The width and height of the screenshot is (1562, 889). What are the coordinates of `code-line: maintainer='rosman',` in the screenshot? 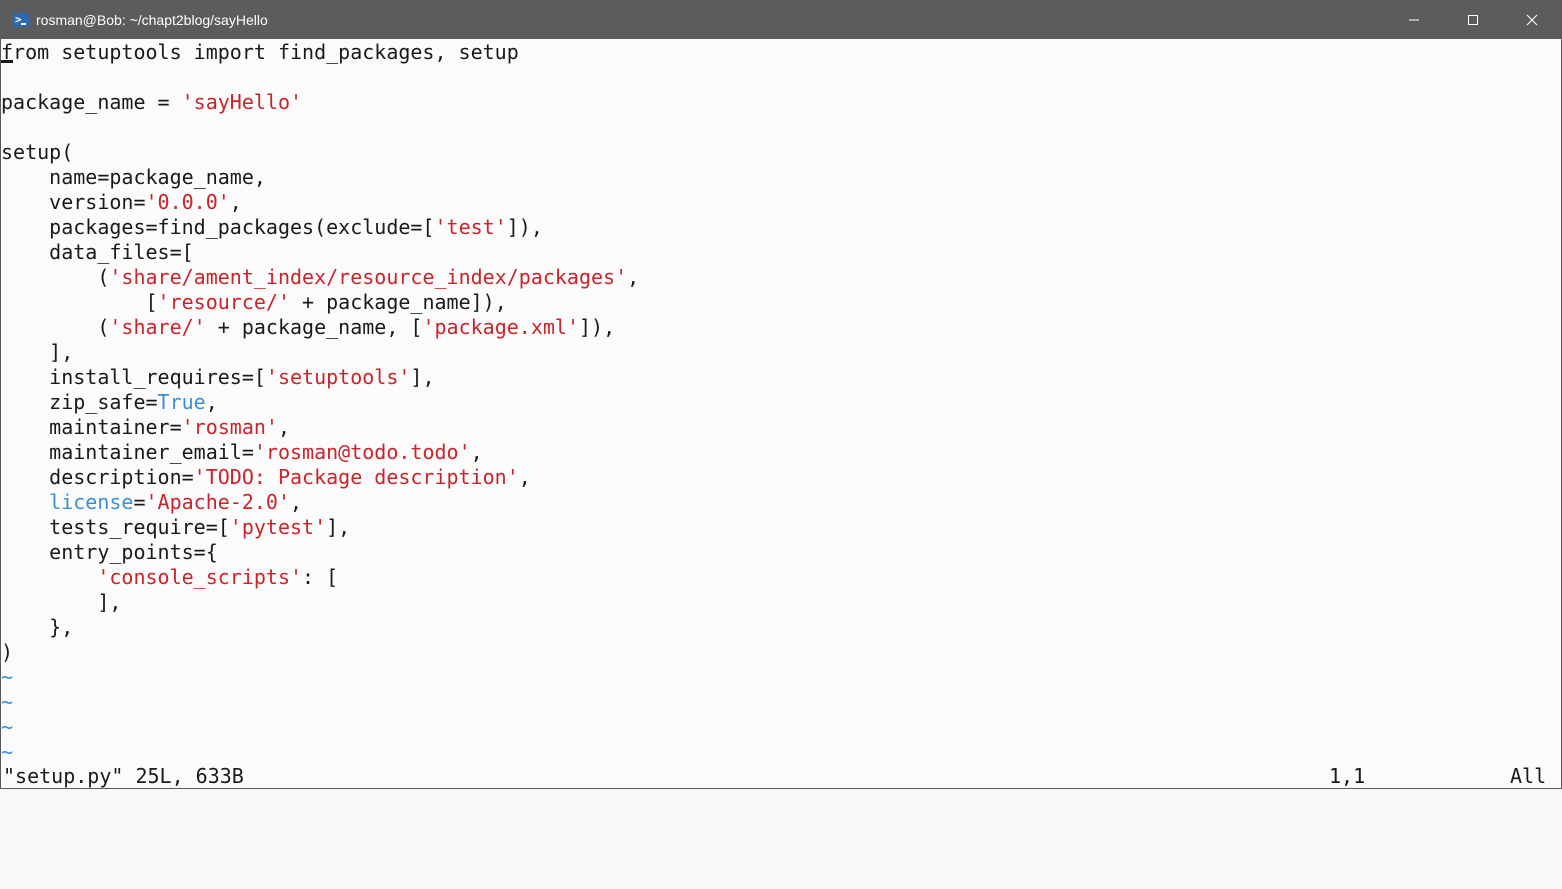 It's located at (781, 427).